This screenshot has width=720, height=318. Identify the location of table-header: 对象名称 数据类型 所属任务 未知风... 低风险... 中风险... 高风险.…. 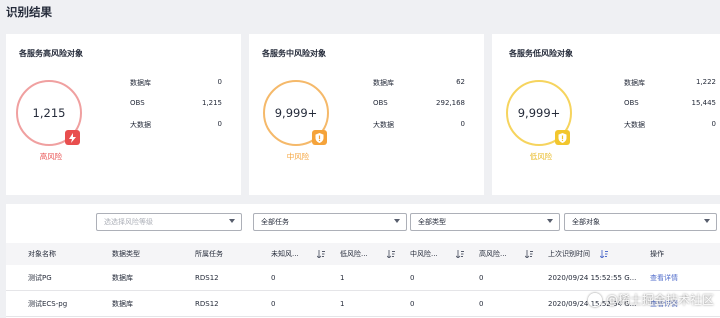
(363, 254).